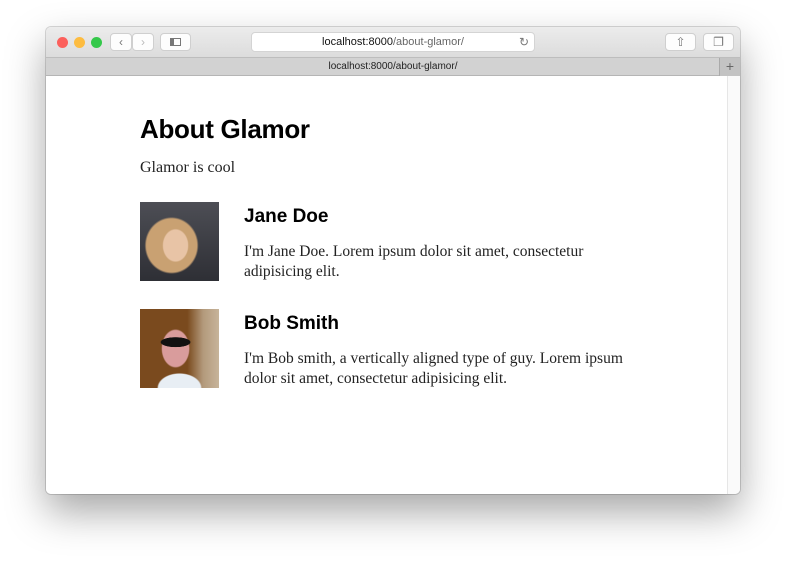 This screenshot has height=561, width=786. Describe the element at coordinates (291, 323) in the screenshot. I see `person-name: Bob Smith` at that location.